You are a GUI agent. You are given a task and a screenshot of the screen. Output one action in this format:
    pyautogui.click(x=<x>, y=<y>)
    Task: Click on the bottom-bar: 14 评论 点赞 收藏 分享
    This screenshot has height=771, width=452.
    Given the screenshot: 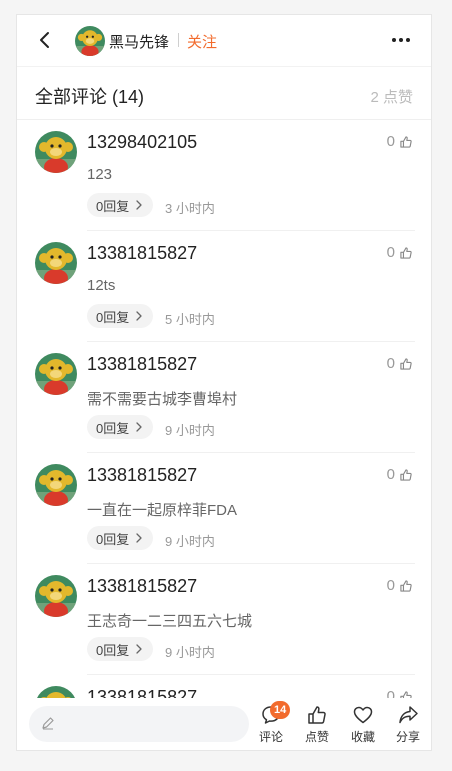 What is the action you would take?
    pyautogui.click(x=224, y=724)
    